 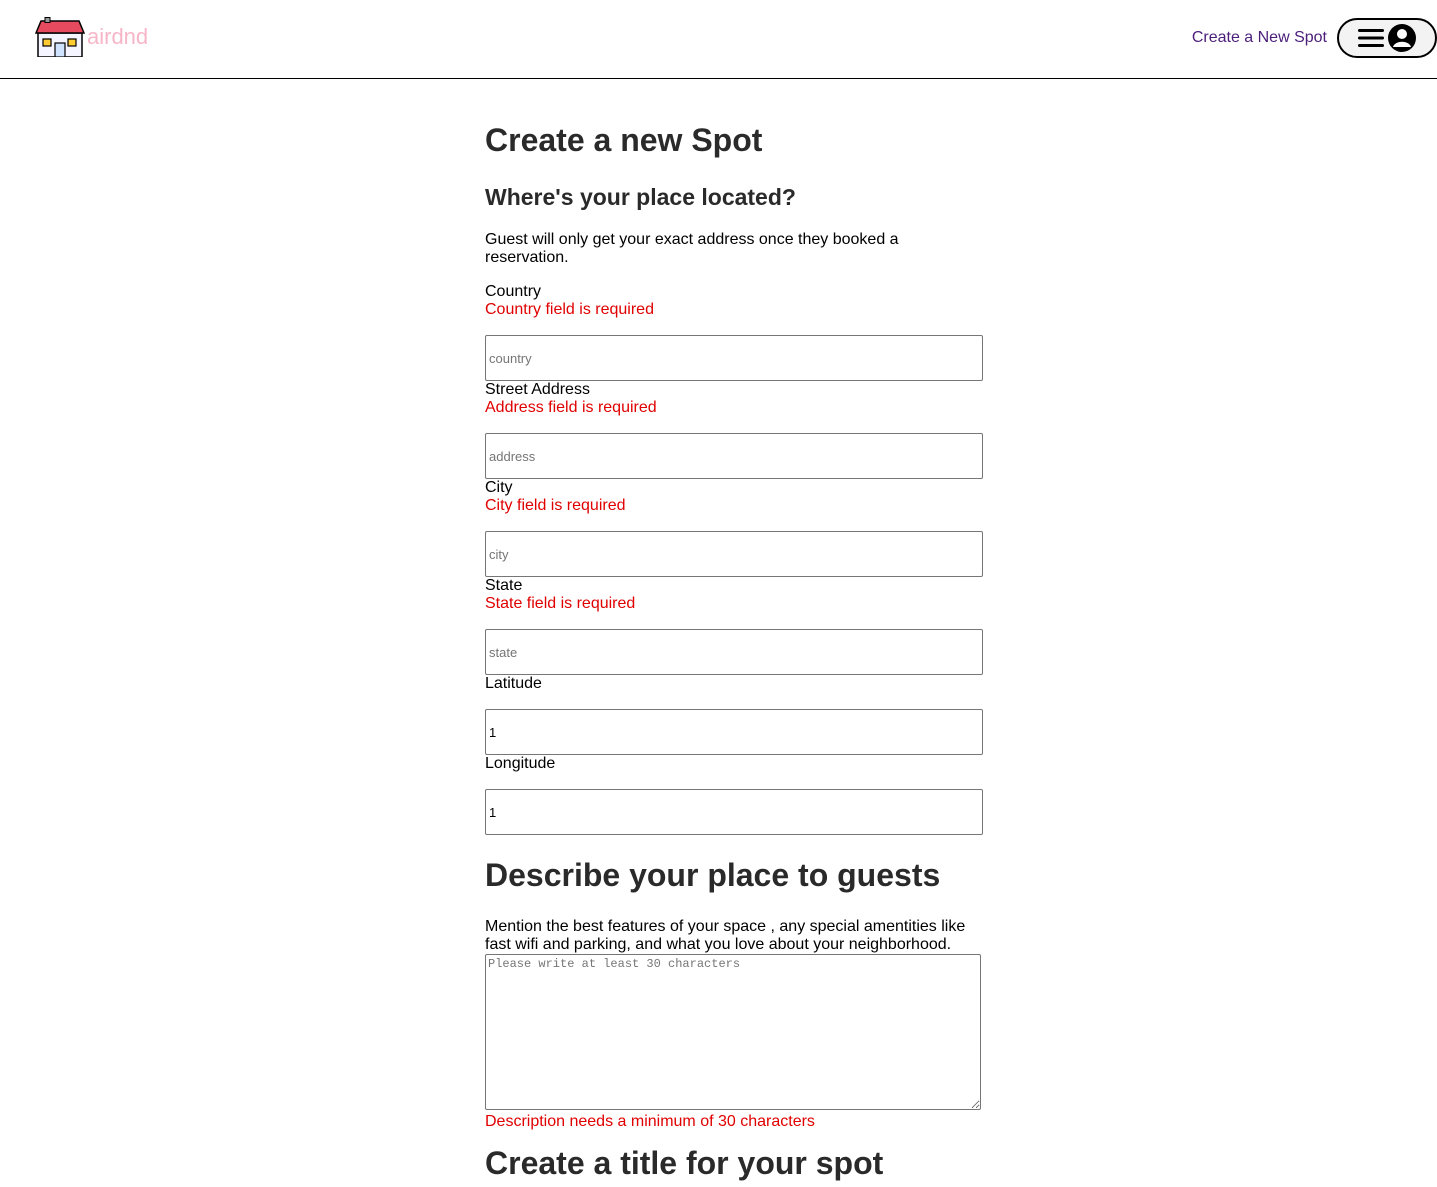 I want to click on description-textarea, so click(x=733, y=1032).